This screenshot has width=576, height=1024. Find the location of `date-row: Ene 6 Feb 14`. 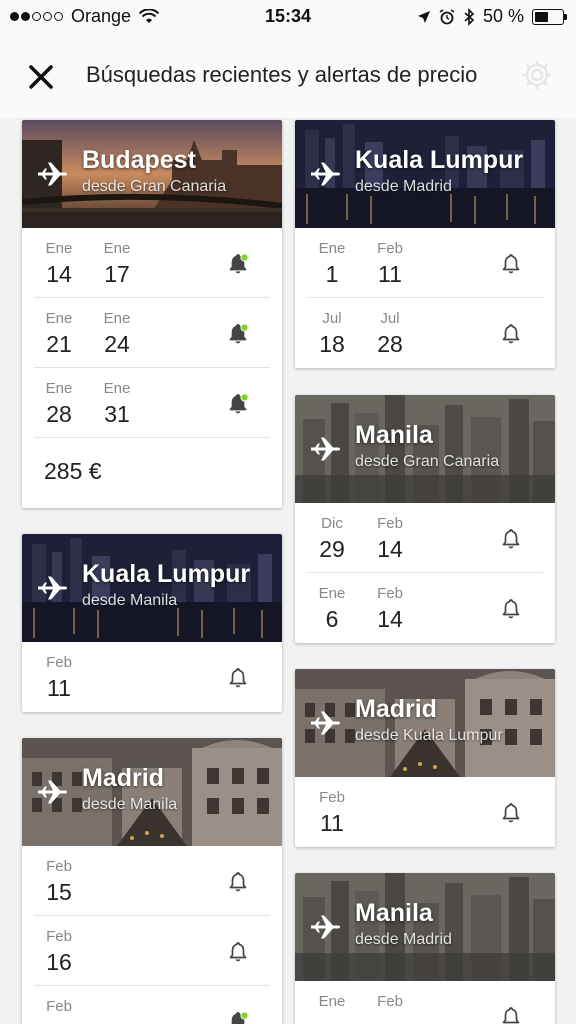

date-row: Ene 6 Feb 14 is located at coordinates (425, 608).